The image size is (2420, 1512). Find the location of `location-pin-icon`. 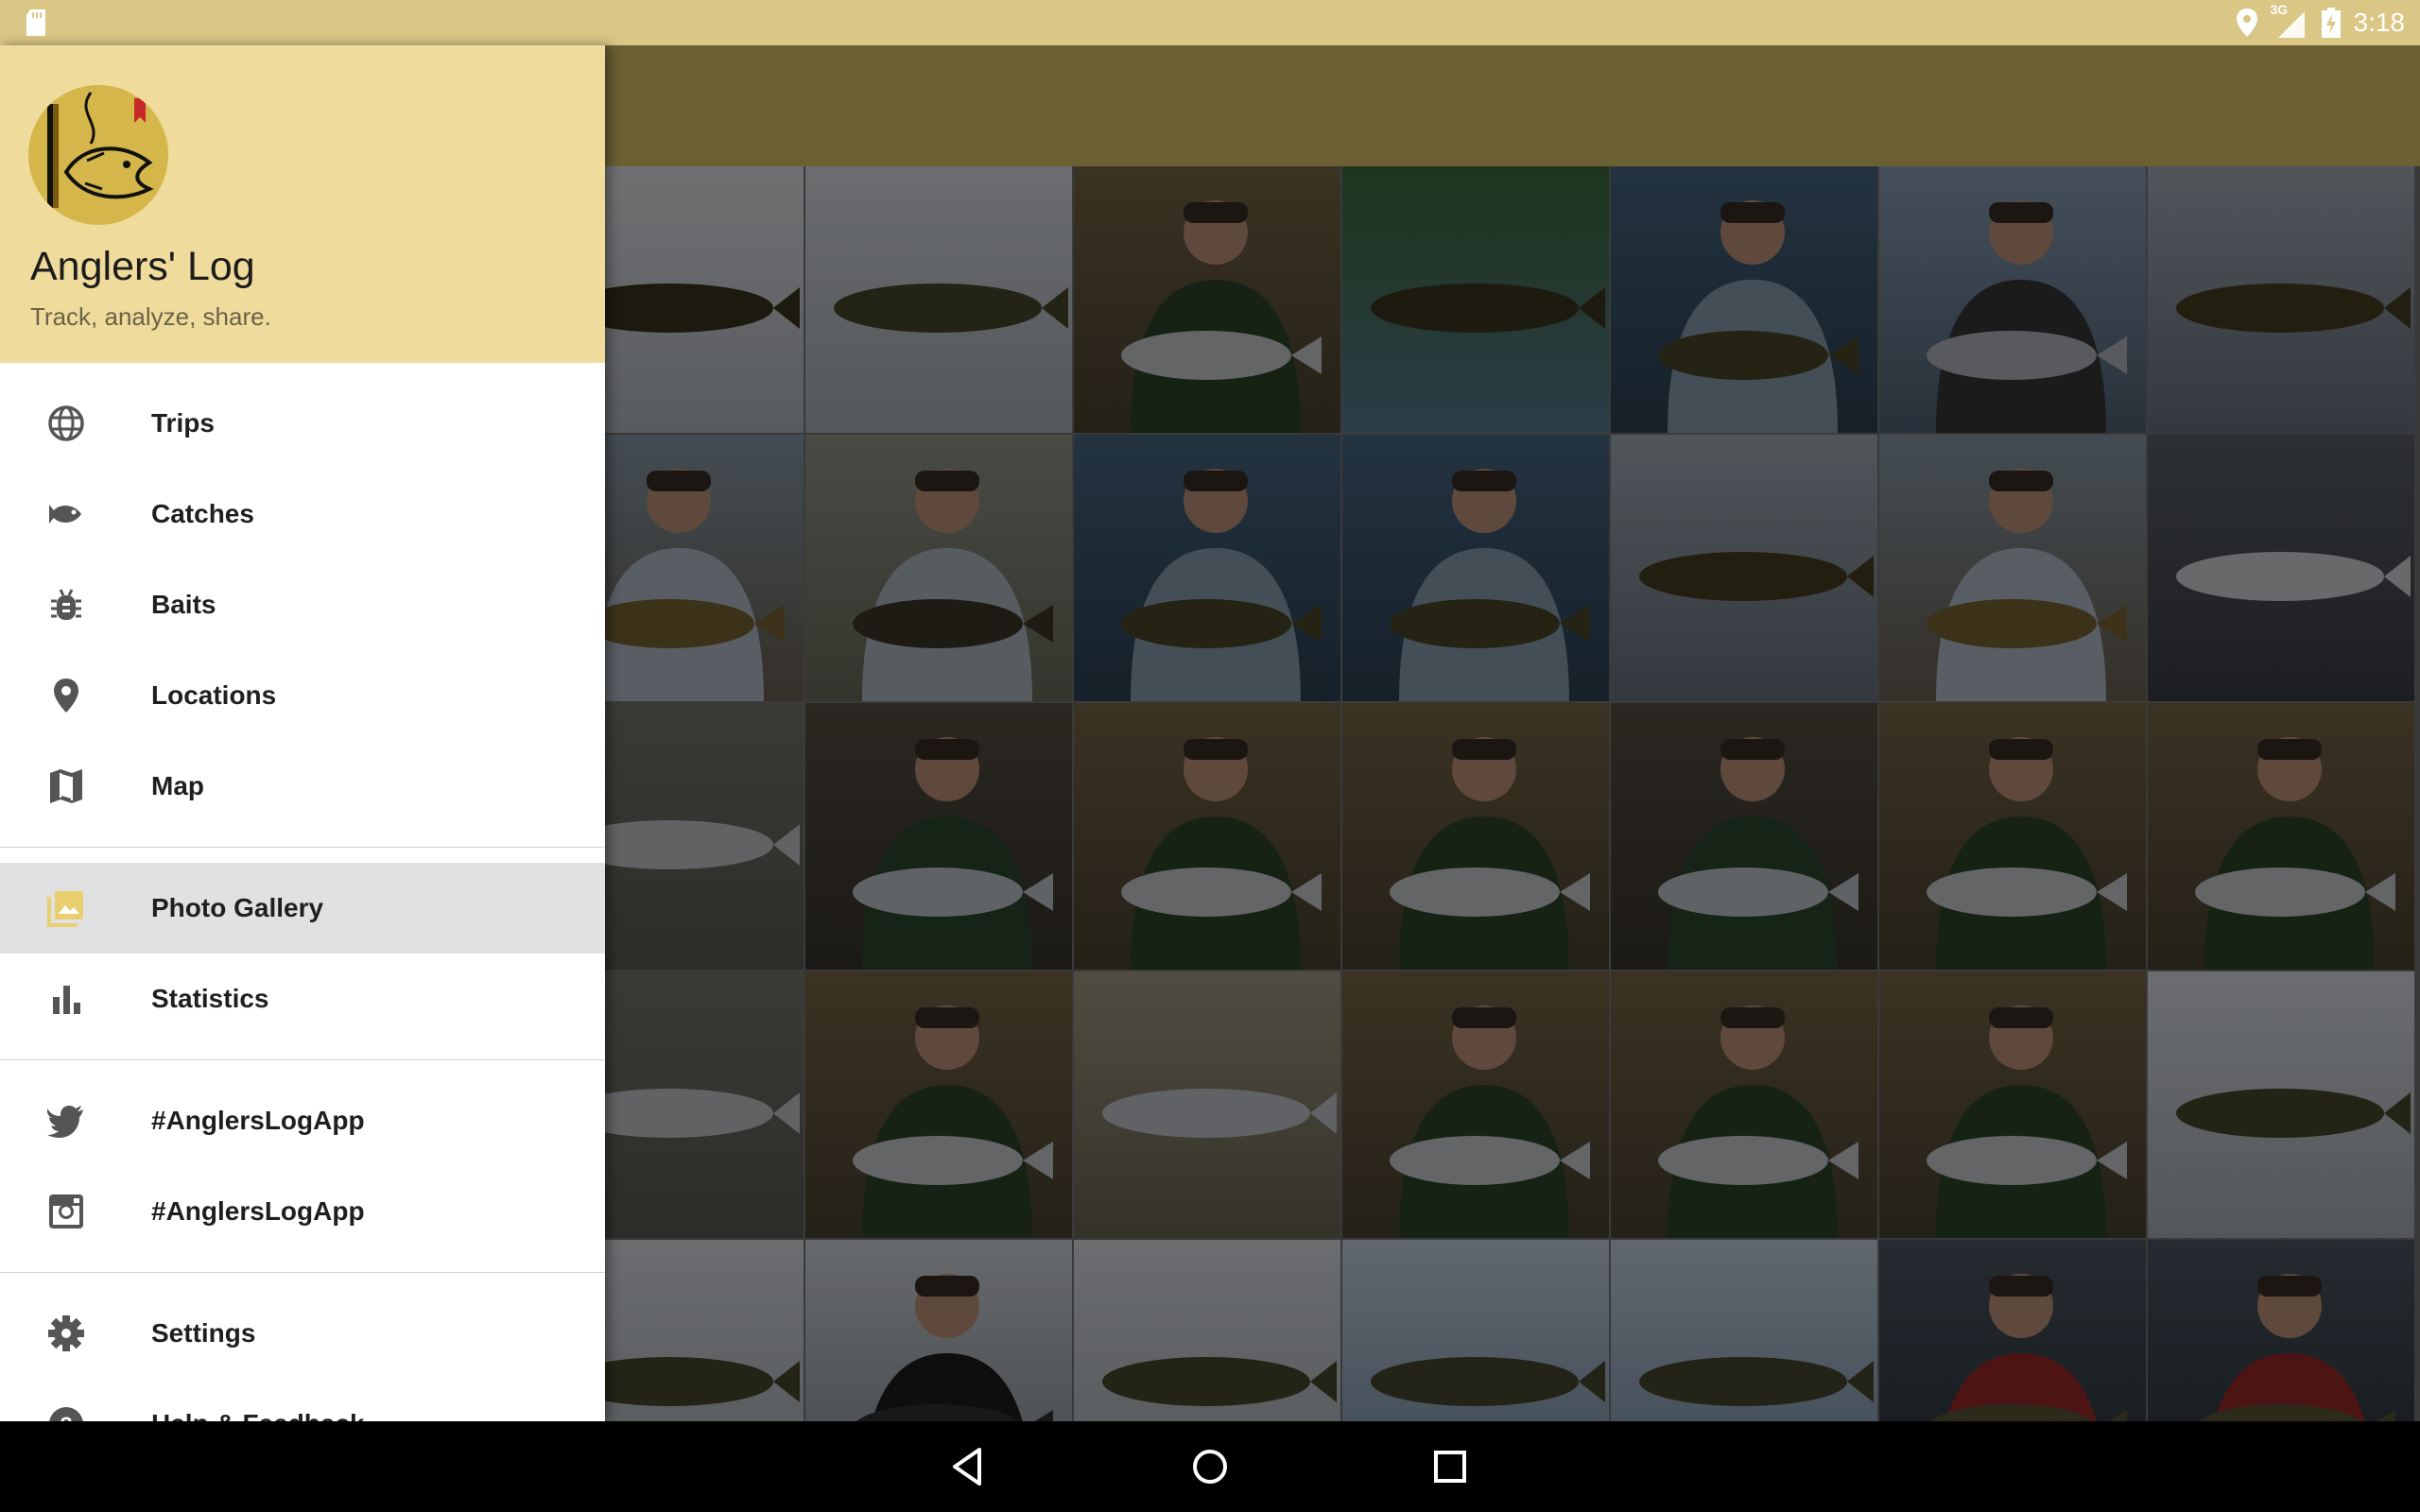

location-pin-icon is located at coordinates (66, 696).